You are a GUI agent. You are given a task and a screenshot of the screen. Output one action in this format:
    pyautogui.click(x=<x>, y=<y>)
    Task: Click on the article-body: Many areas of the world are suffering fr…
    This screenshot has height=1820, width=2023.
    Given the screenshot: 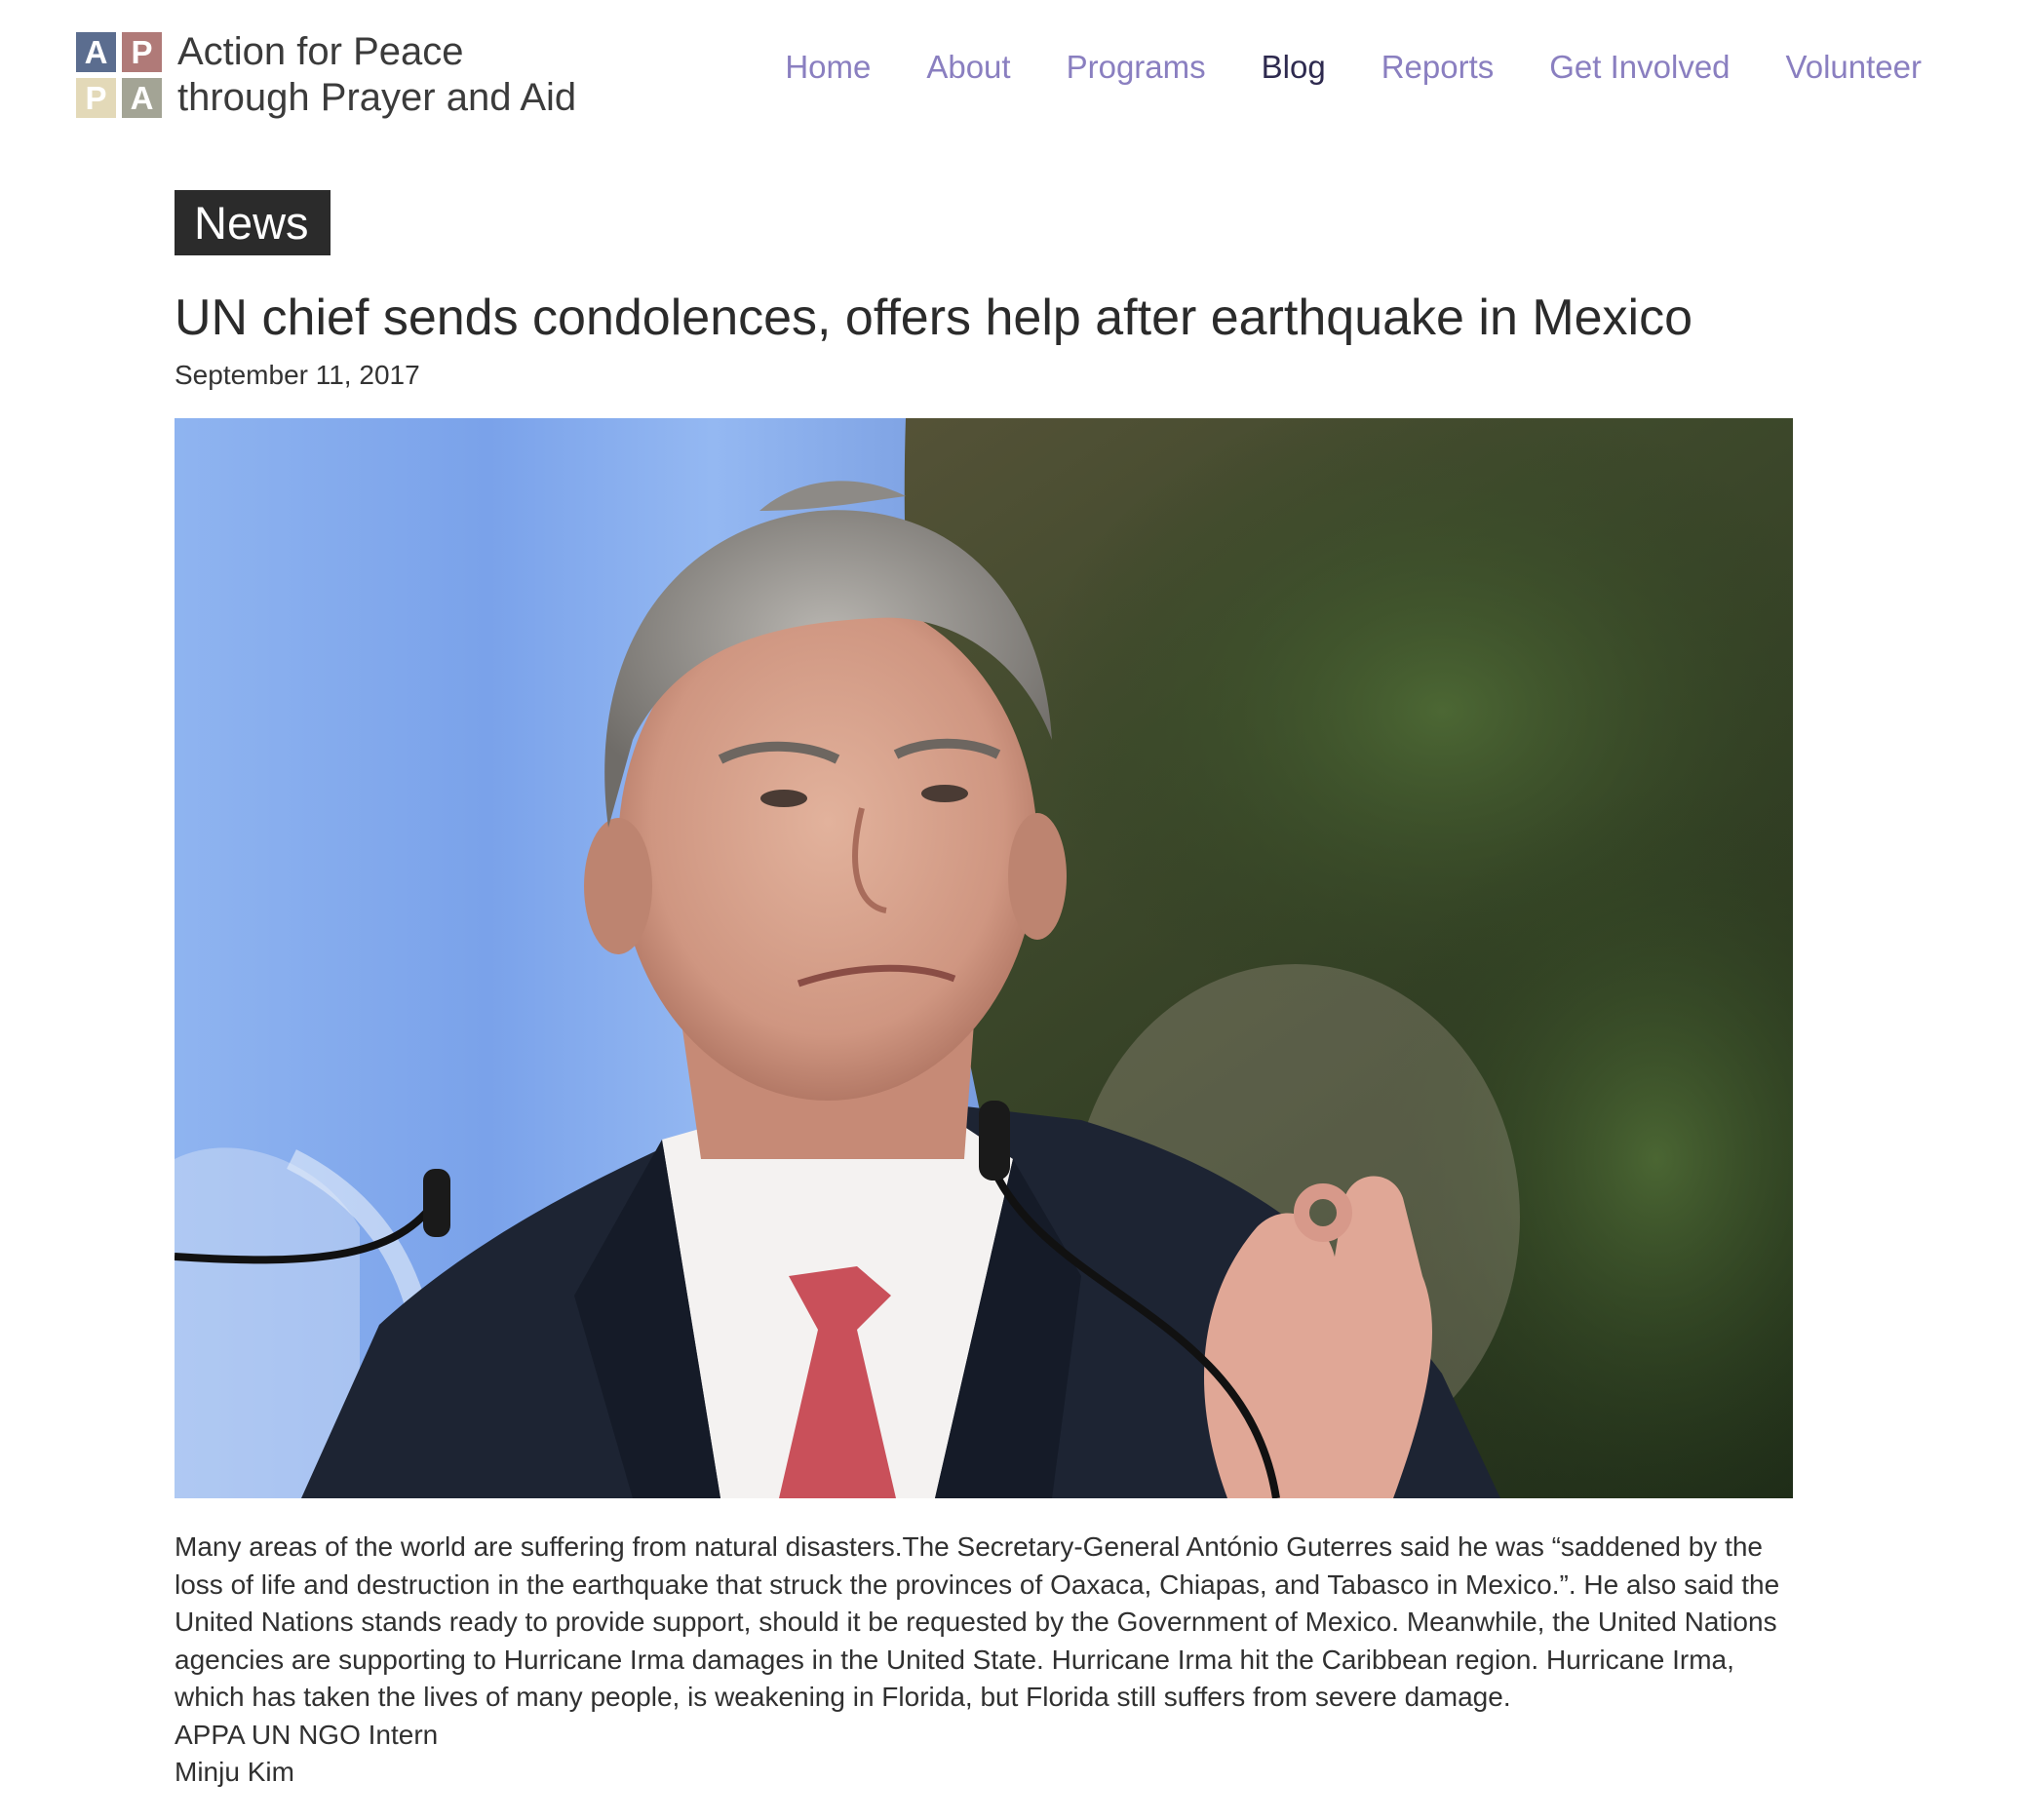 What is the action you would take?
    pyautogui.click(x=991, y=1660)
    